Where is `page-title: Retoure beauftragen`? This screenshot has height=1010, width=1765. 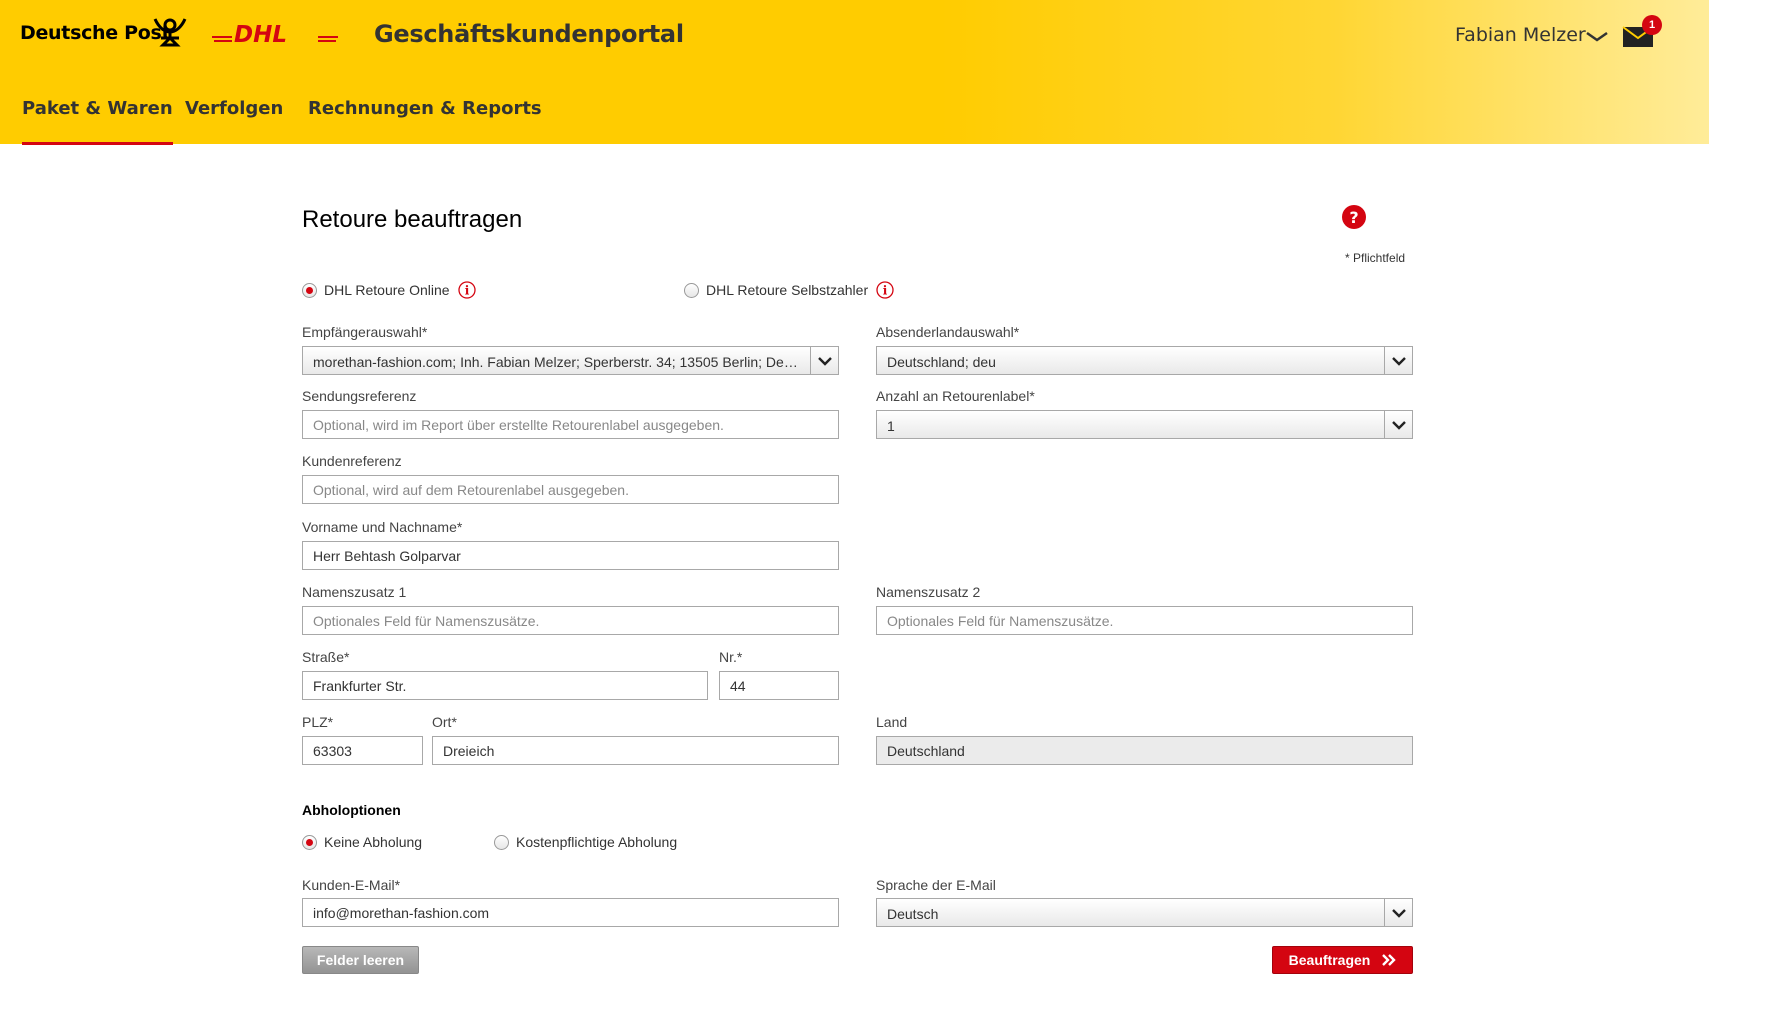
page-title: Retoure beauftragen is located at coordinates (412, 219).